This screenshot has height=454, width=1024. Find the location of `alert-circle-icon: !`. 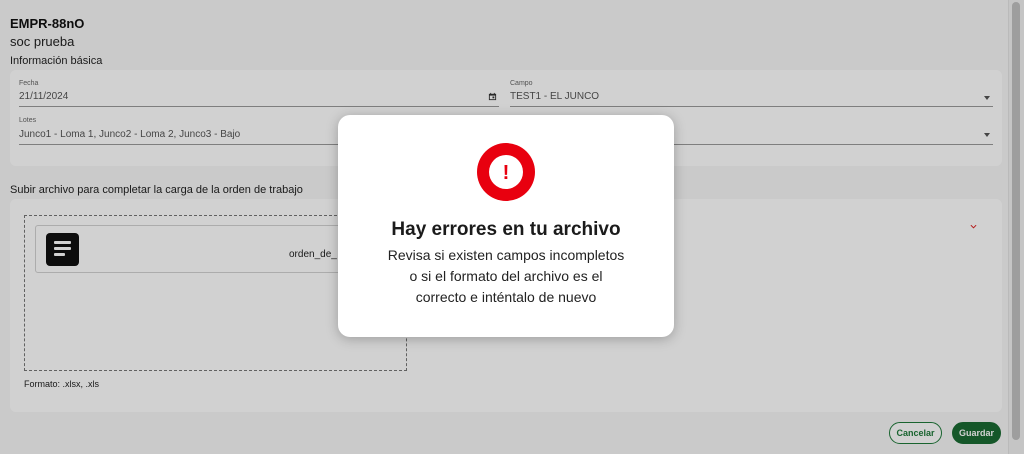

alert-circle-icon: ! is located at coordinates (506, 172).